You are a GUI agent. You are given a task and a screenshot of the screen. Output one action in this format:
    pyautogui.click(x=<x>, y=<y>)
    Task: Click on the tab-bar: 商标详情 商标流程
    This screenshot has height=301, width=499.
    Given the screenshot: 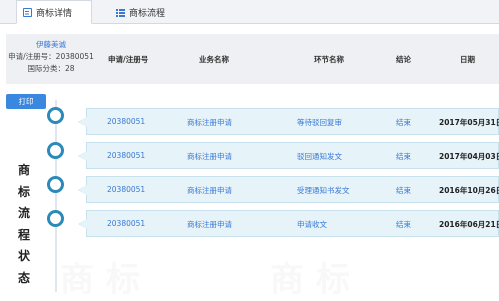 What is the action you would take?
    pyautogui.click(x=249, y=12)
    